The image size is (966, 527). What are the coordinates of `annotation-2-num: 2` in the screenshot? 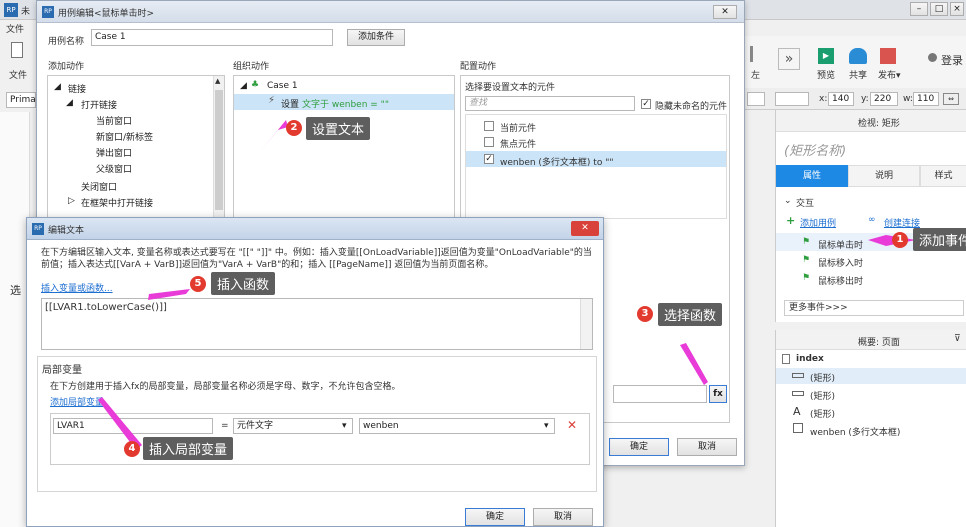 It's located at (294, 127).